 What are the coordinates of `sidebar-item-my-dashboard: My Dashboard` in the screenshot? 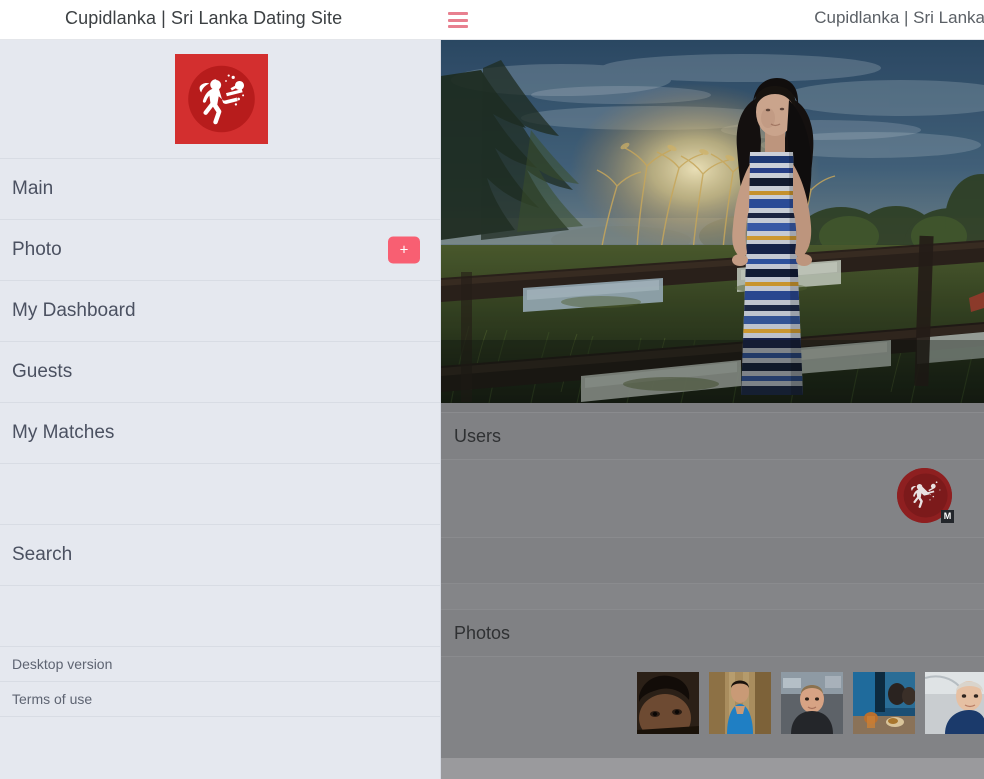 It's located at (220, 311).